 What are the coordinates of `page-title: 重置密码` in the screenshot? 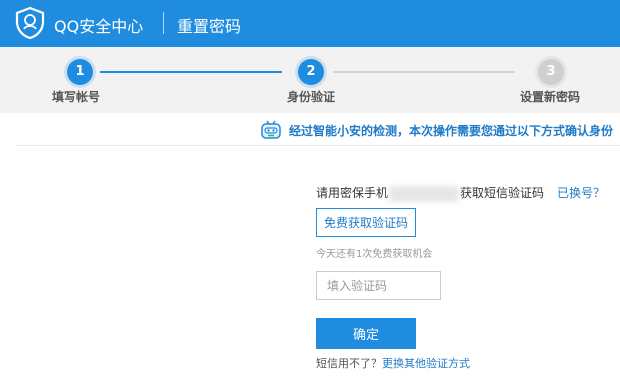 It's located at (209, 26).